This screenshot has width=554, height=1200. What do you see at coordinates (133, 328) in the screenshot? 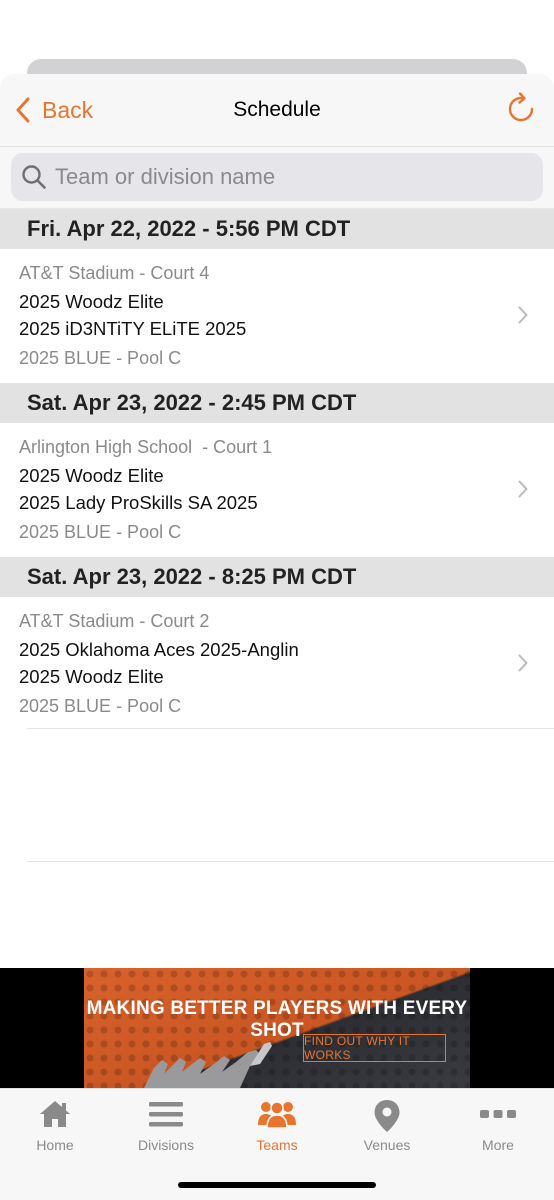
I see `team-name: 2025 iD3NTiTY ELiTE 2025` at bounding box center [133, 328].